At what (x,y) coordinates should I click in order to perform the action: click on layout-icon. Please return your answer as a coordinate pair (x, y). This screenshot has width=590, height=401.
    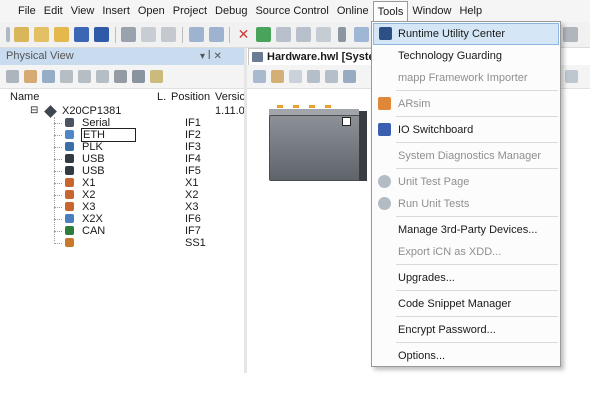
    Looking at the image, I should click on (571, 76).